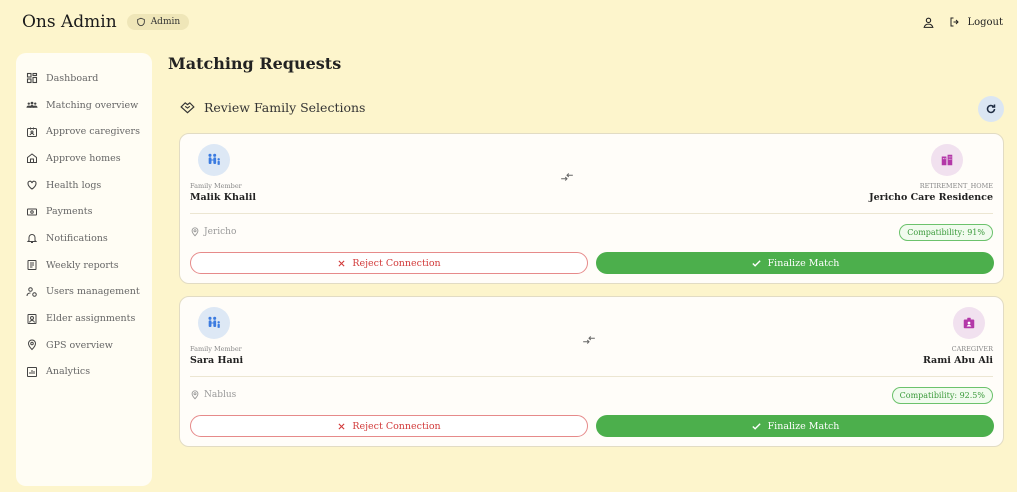 Image resolution: width=1017 pixels, height=492 pixels. What do you see at coordinates (223, 197) in the screenshot?
I see `family-name: Malik Khalil` at bounding box center [223, 197].